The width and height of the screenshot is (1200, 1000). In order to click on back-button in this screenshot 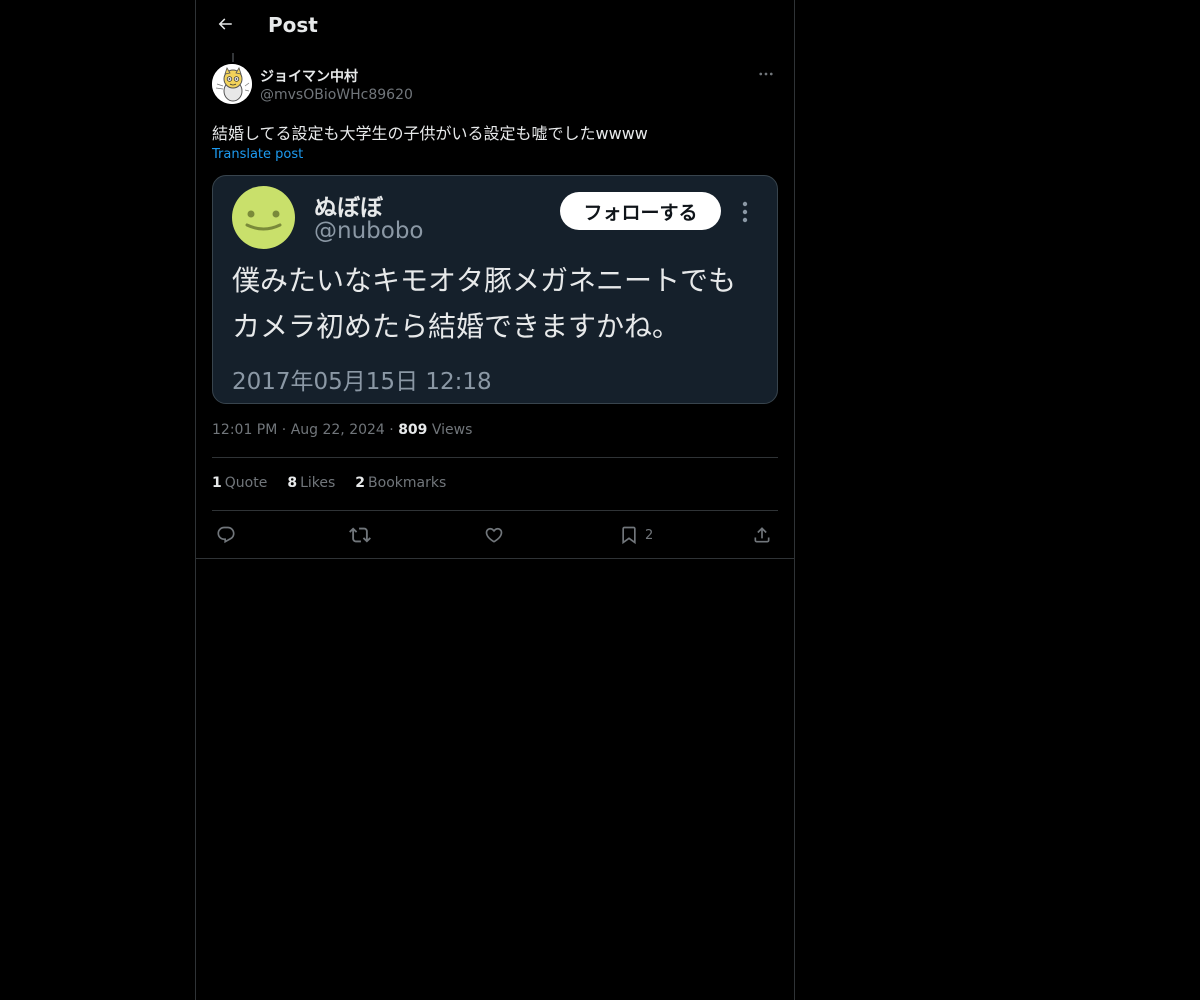, I will do `click(225, 26)`.